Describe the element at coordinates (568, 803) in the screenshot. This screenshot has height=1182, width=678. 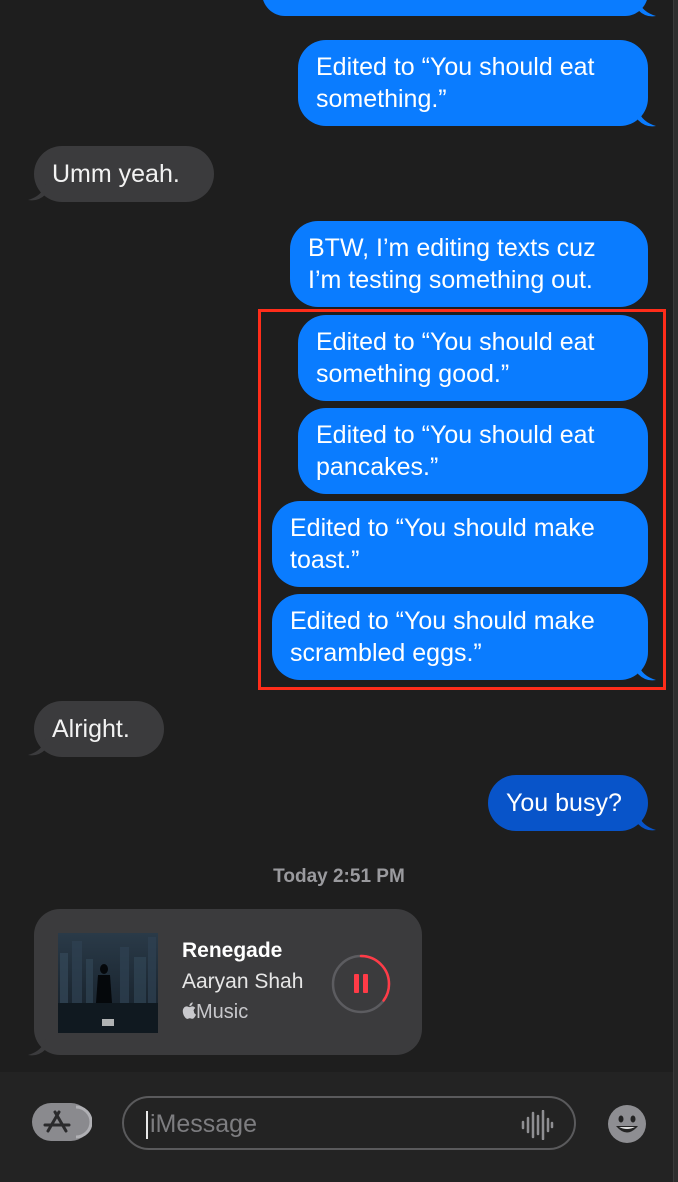
I see `message-bubble-selected: You busy?` at that location.